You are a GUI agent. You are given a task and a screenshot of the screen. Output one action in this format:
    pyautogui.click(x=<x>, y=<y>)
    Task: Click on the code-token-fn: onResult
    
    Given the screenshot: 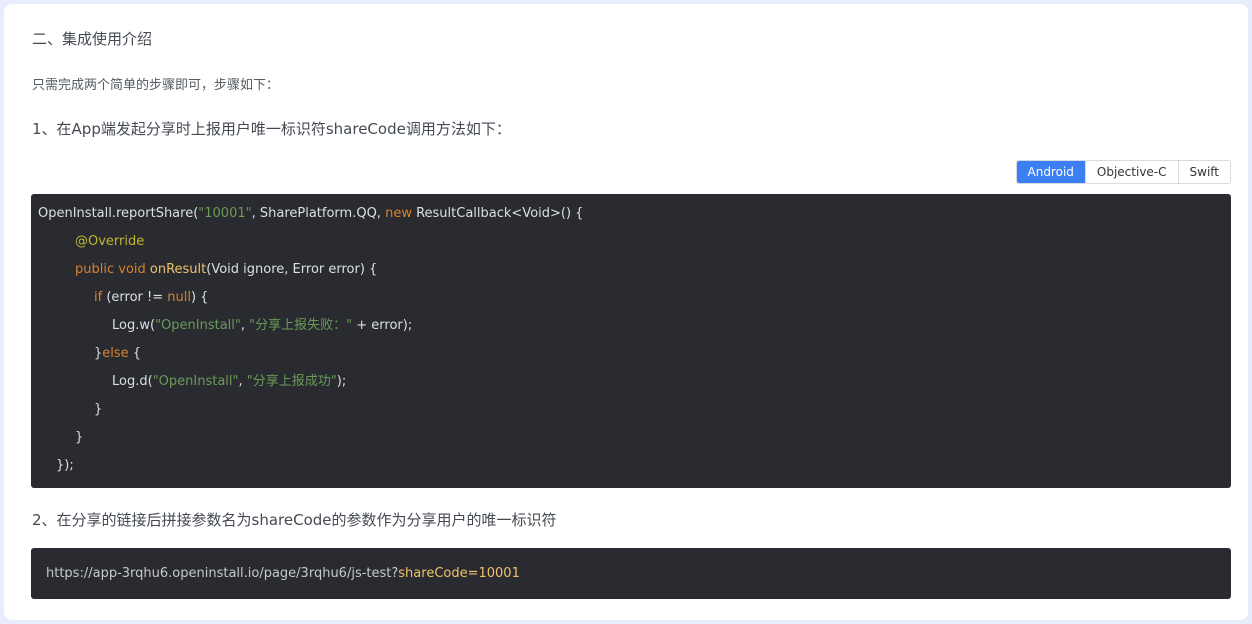 What is the action you would take?
    pyautogui.click(x=178, y=269)
    